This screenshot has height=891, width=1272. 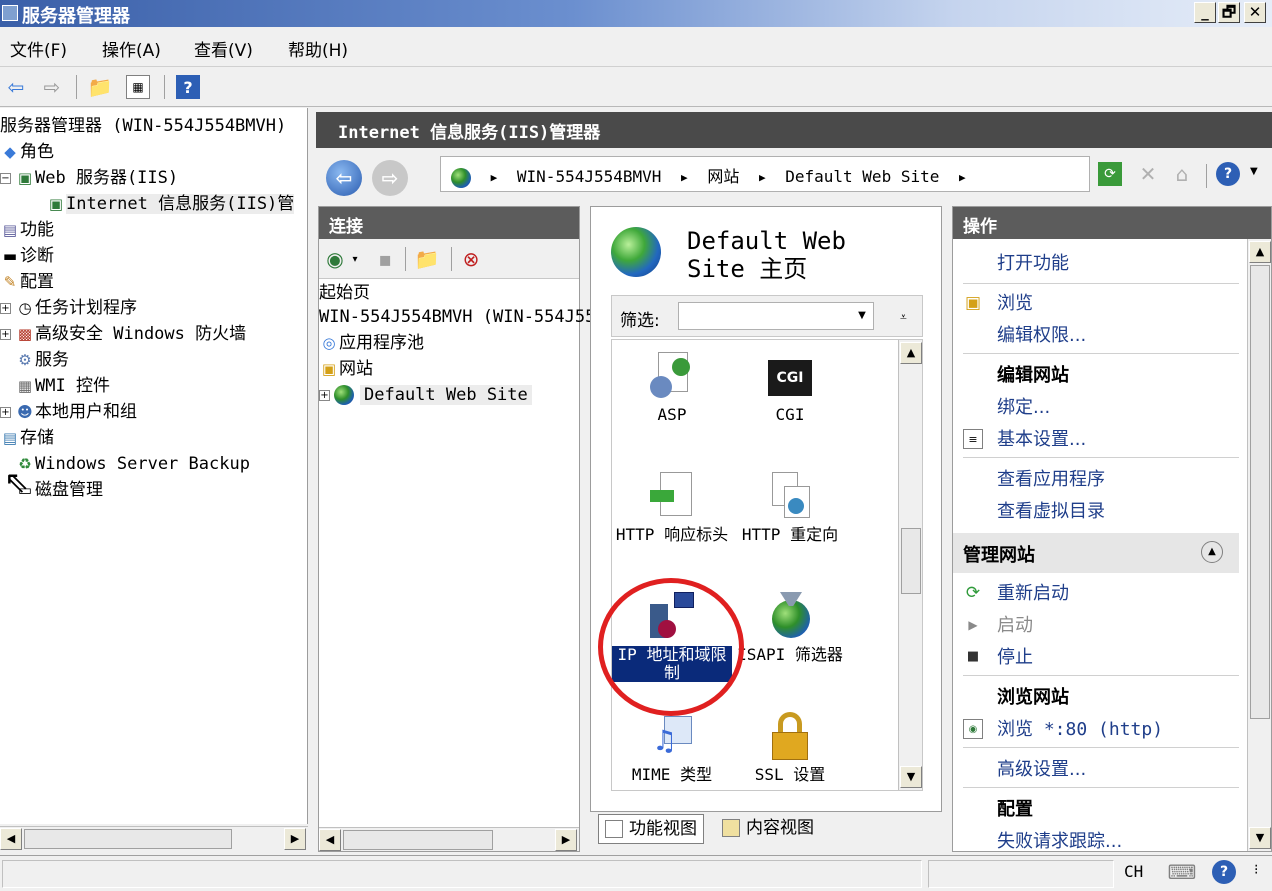 What do you see at coordinates (1096, 553) in the screenshot?
I see `manage-site-header: 管理网站 ▲` at bounding box center [1096, 553].